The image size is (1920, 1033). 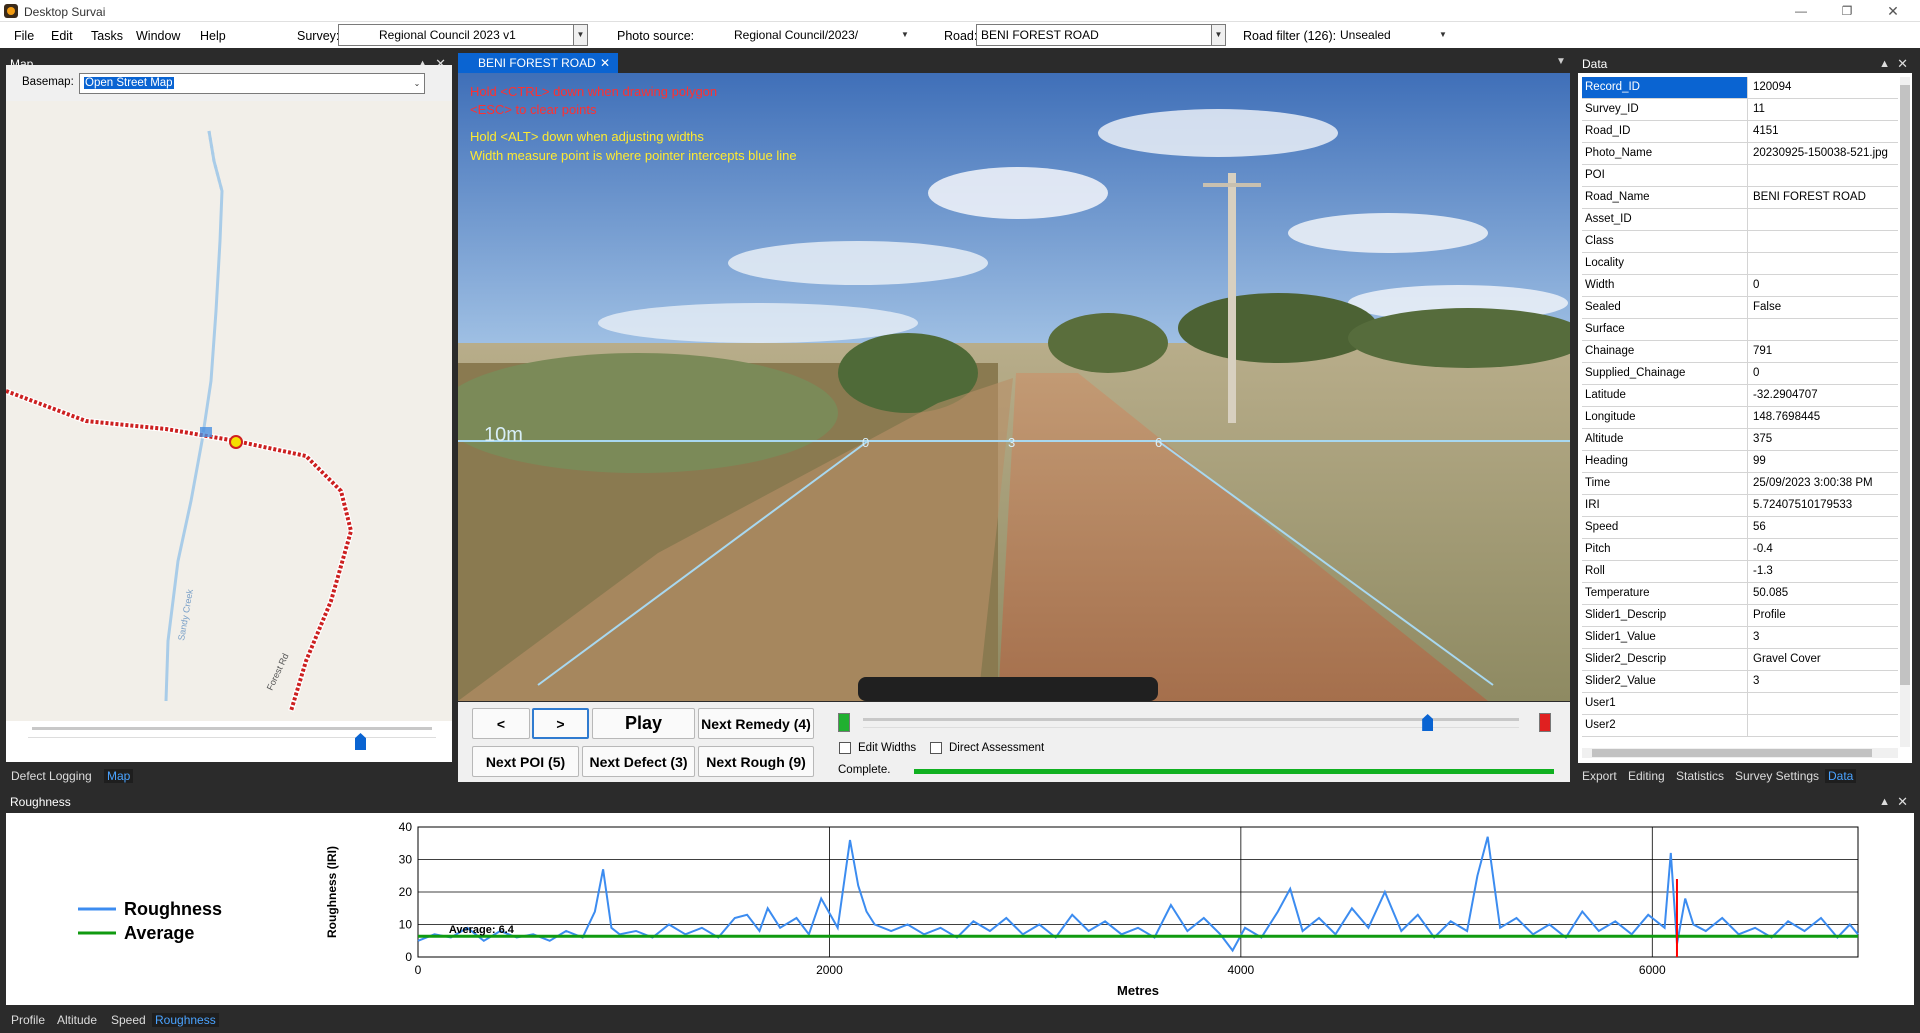 What do you see at coordinates (1740, 198) in the screenshot?
I see `grid-row-road-name: Road_Name BENI FOREST ROAD` at bounding box center [1740, 198].